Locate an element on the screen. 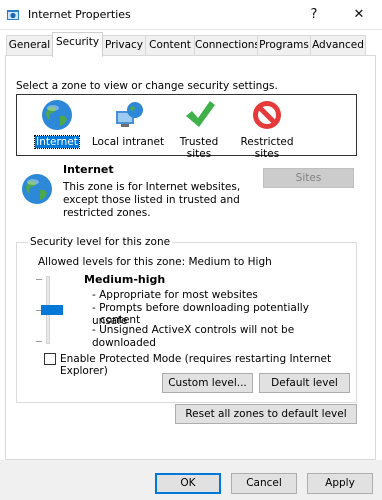 The image size is (382, 500). zone-label-trusted-sites: Trusted sites is located at coordinates (199, 148).